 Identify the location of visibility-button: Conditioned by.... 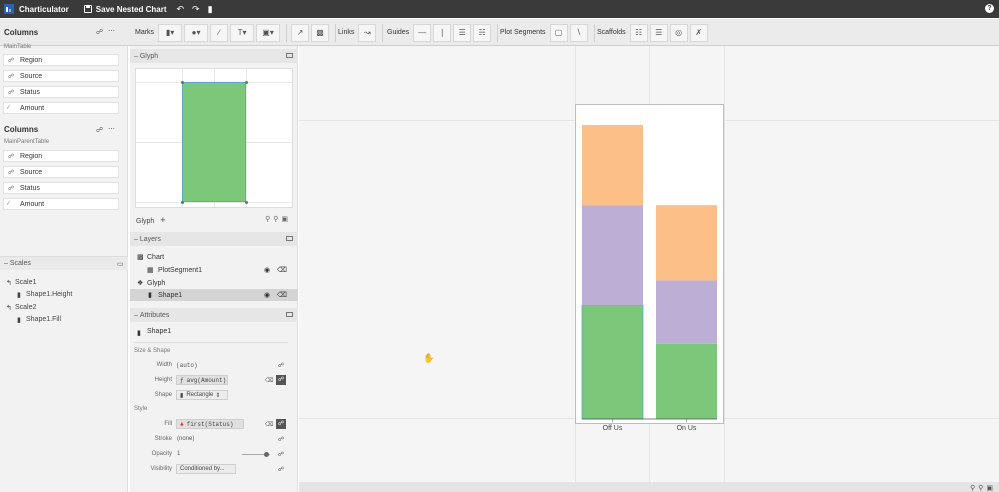
(206, 469).